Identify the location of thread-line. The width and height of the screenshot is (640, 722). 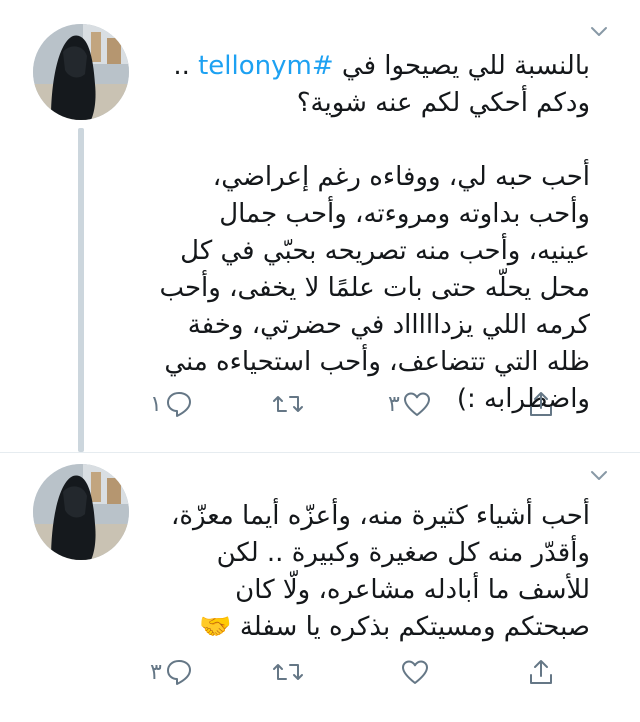
(81, 290).